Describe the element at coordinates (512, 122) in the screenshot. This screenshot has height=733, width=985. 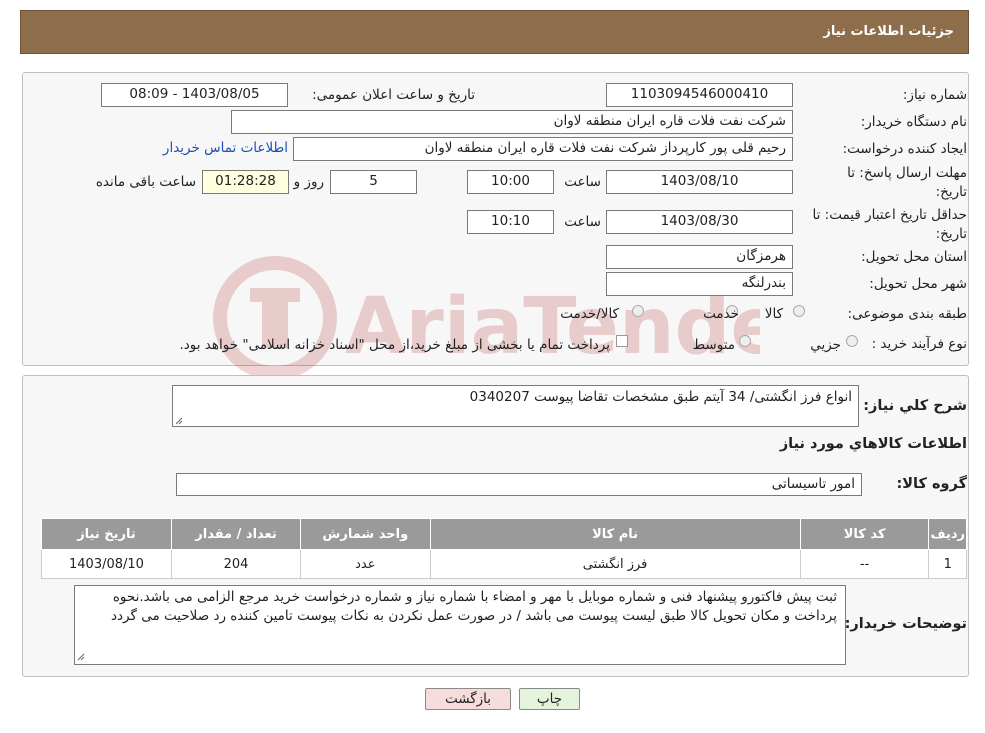
I see `buyer-org-field: شرکت نفت فلات قاره ایران منطقه لاوان` at that location.